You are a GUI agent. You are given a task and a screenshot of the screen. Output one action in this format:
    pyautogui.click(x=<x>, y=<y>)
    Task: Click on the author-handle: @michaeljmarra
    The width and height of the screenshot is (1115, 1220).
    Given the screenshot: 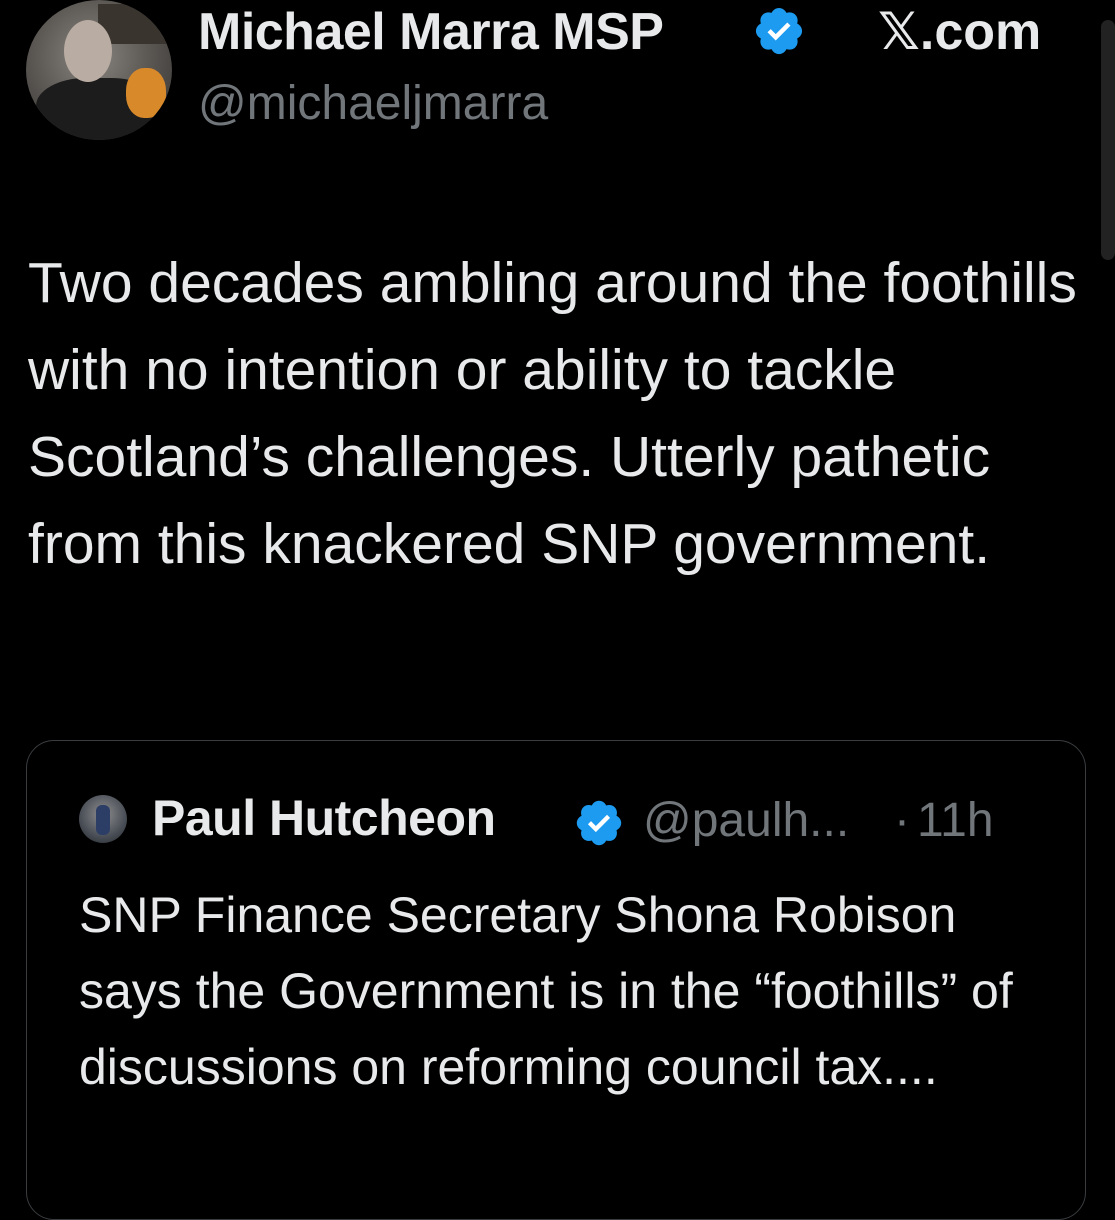 What is the action you would take?
    pyautogui.click(x=373, y=103)
    